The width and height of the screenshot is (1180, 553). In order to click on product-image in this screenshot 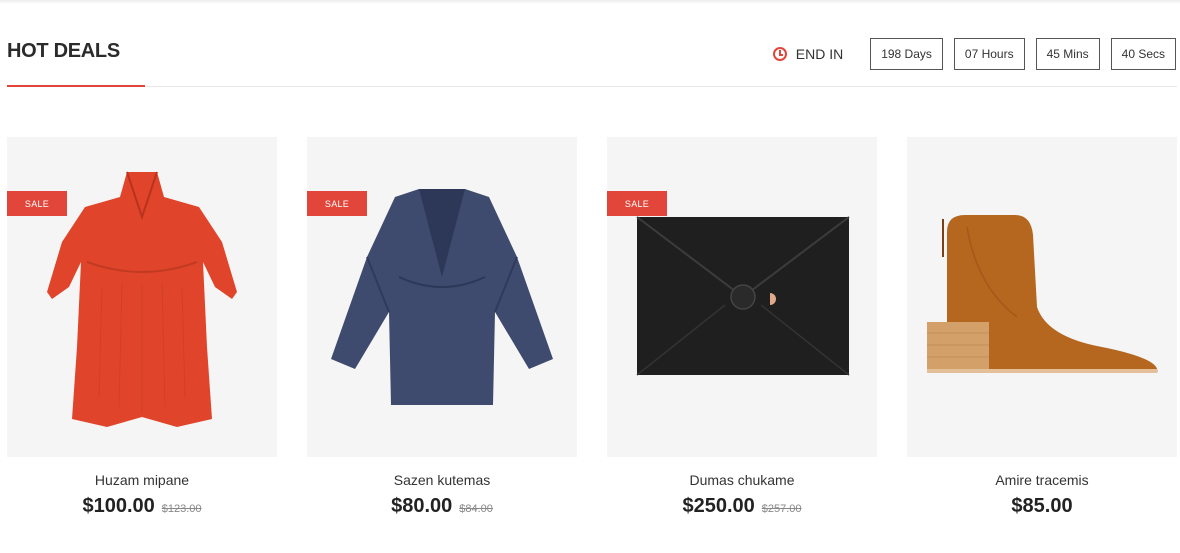, I will do `click(1042, 297)`.